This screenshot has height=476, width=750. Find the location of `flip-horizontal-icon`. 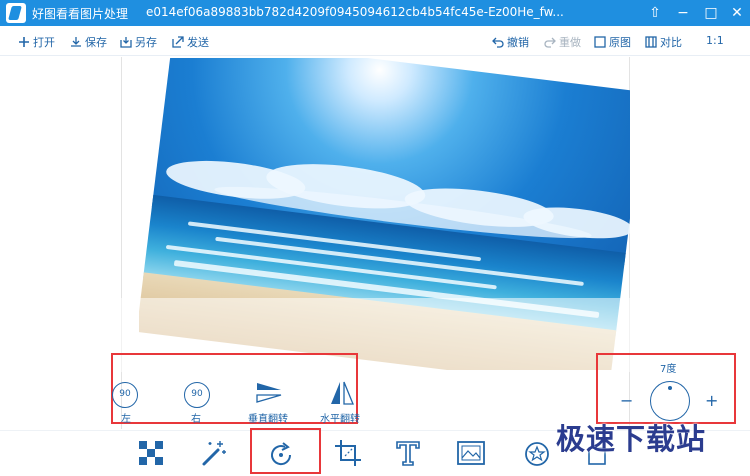

flip-horizontal-icon is located at coordinates (342, 393).